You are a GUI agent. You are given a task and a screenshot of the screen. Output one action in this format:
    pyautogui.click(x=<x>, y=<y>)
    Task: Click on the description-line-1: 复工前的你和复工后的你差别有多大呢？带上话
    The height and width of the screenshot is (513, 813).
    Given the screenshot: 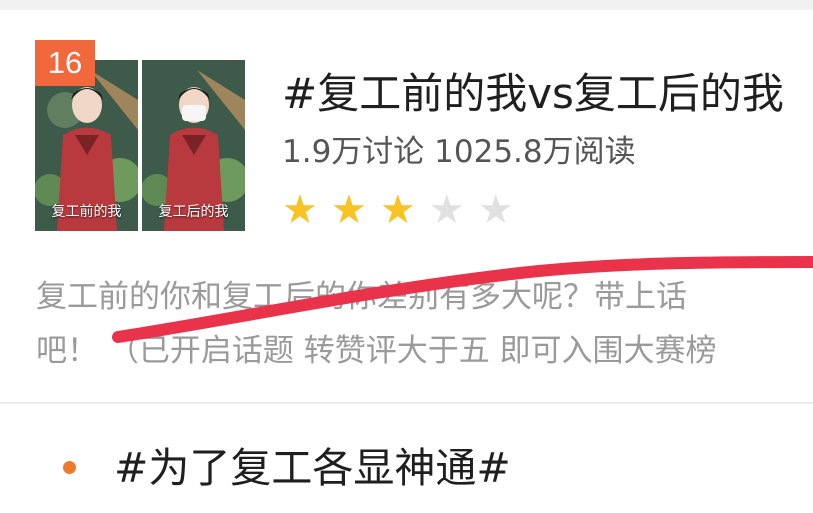 What is the action you would take?
    pyautogui.click(x=361, y=297)
    